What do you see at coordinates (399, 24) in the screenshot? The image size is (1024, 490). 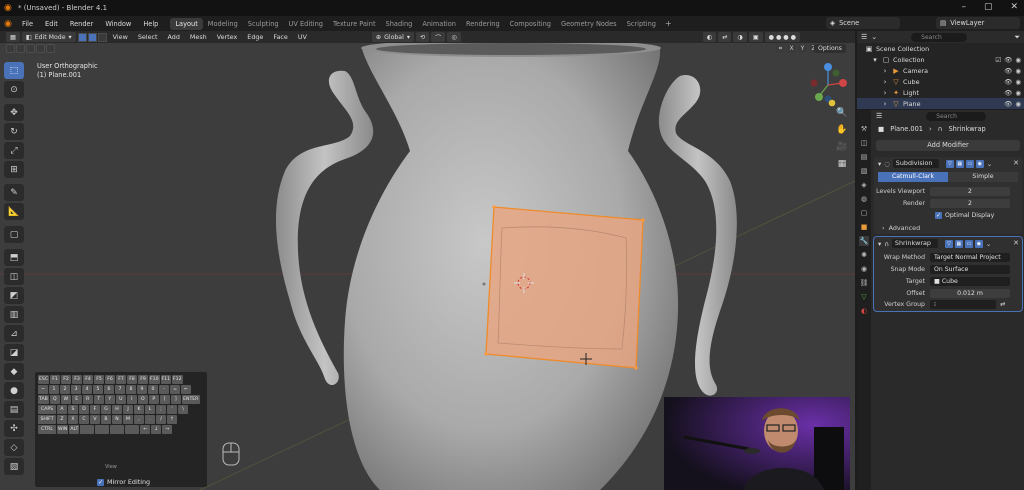 I see `tab-shading: Shading` at bounding box center [399, 24].